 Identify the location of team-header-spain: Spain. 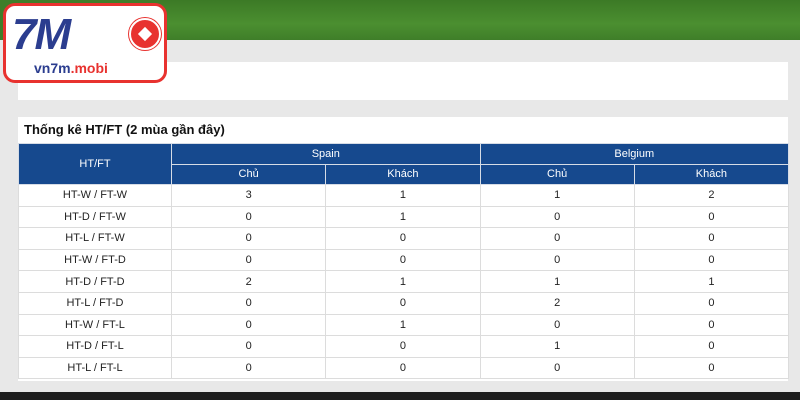
(326, 154).